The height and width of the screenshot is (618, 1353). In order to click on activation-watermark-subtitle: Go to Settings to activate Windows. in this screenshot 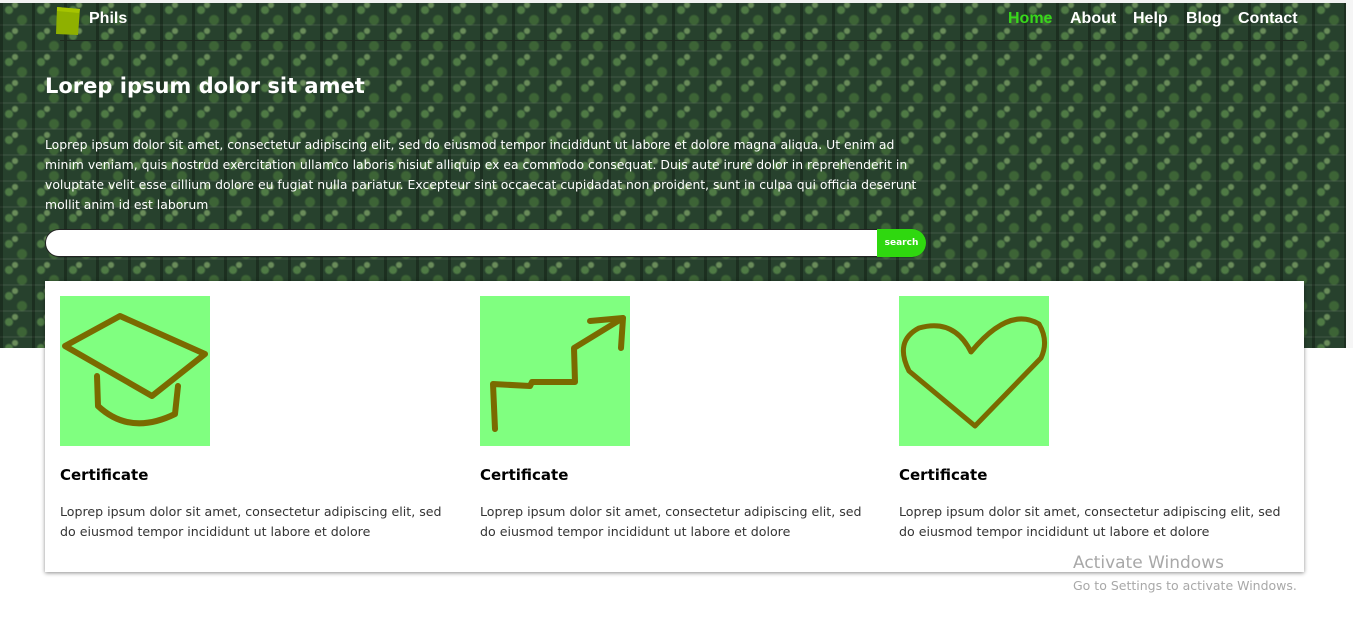, I will do `click(1185, 585)`.